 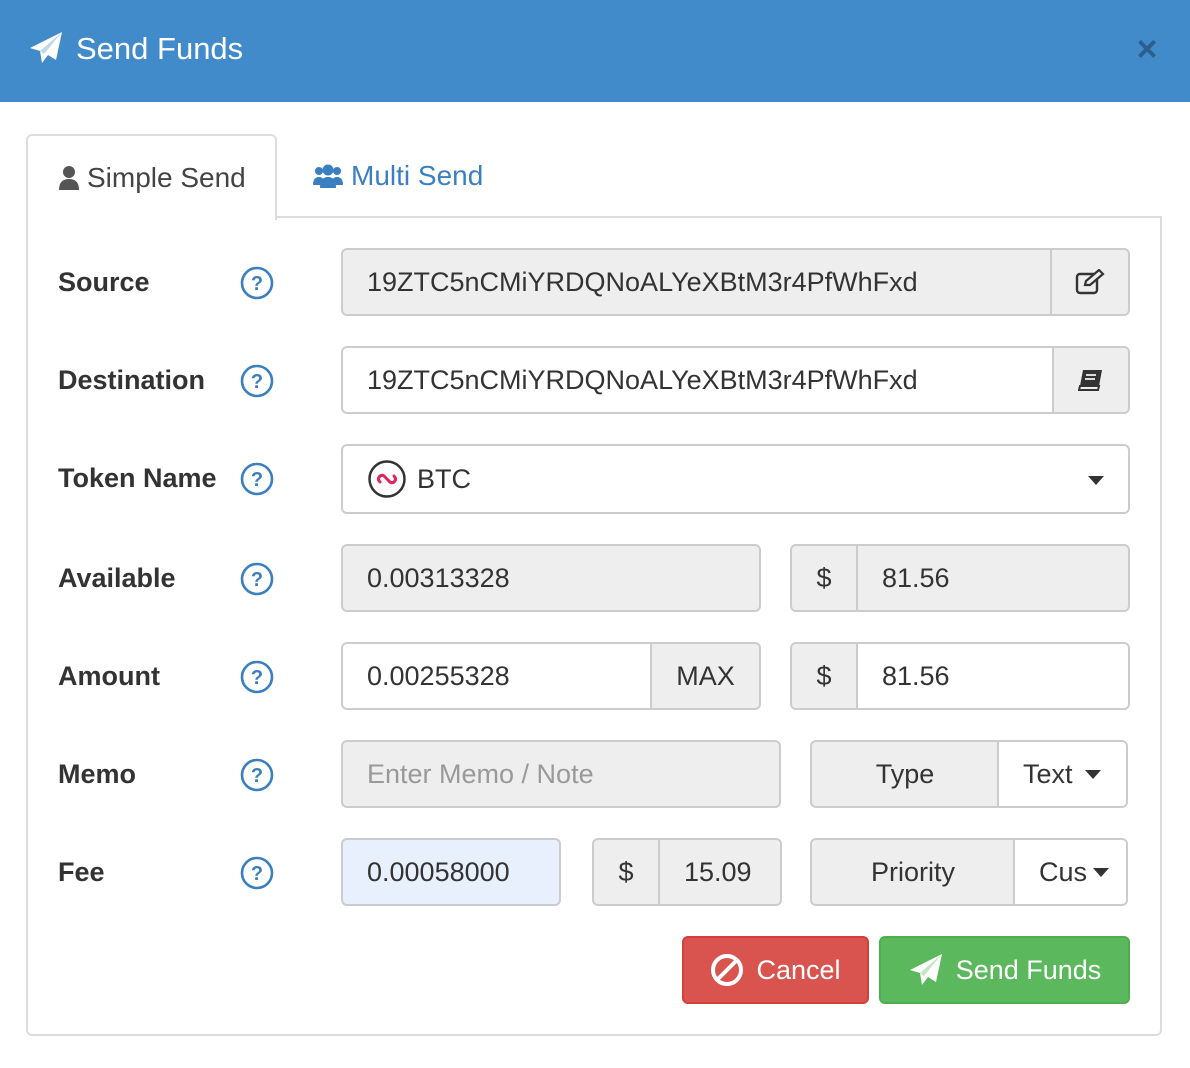 I want to click on ban-icon, so click(x=727, y=970).